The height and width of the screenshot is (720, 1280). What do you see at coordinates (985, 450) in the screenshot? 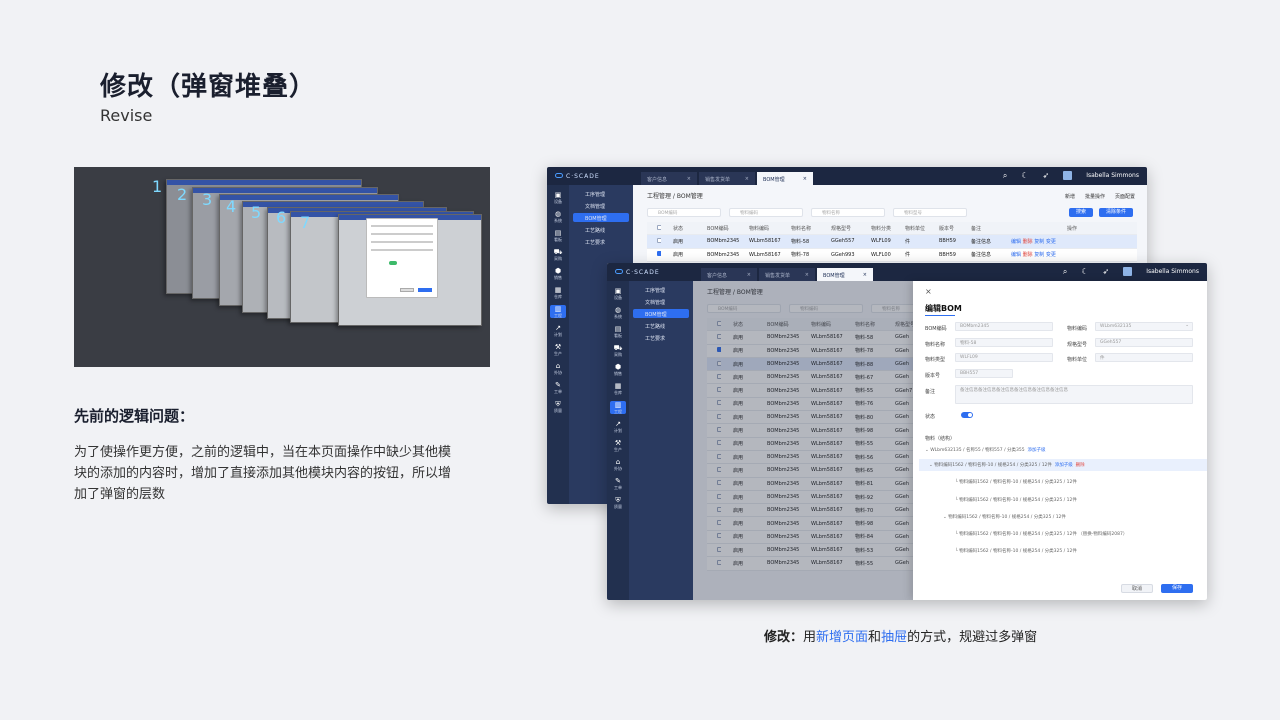
I see `tree-node-root: ⌄ WLbm632135 / 名称55 / 物料557 / 分类355 添加子级` at bounding box center [985, 450].